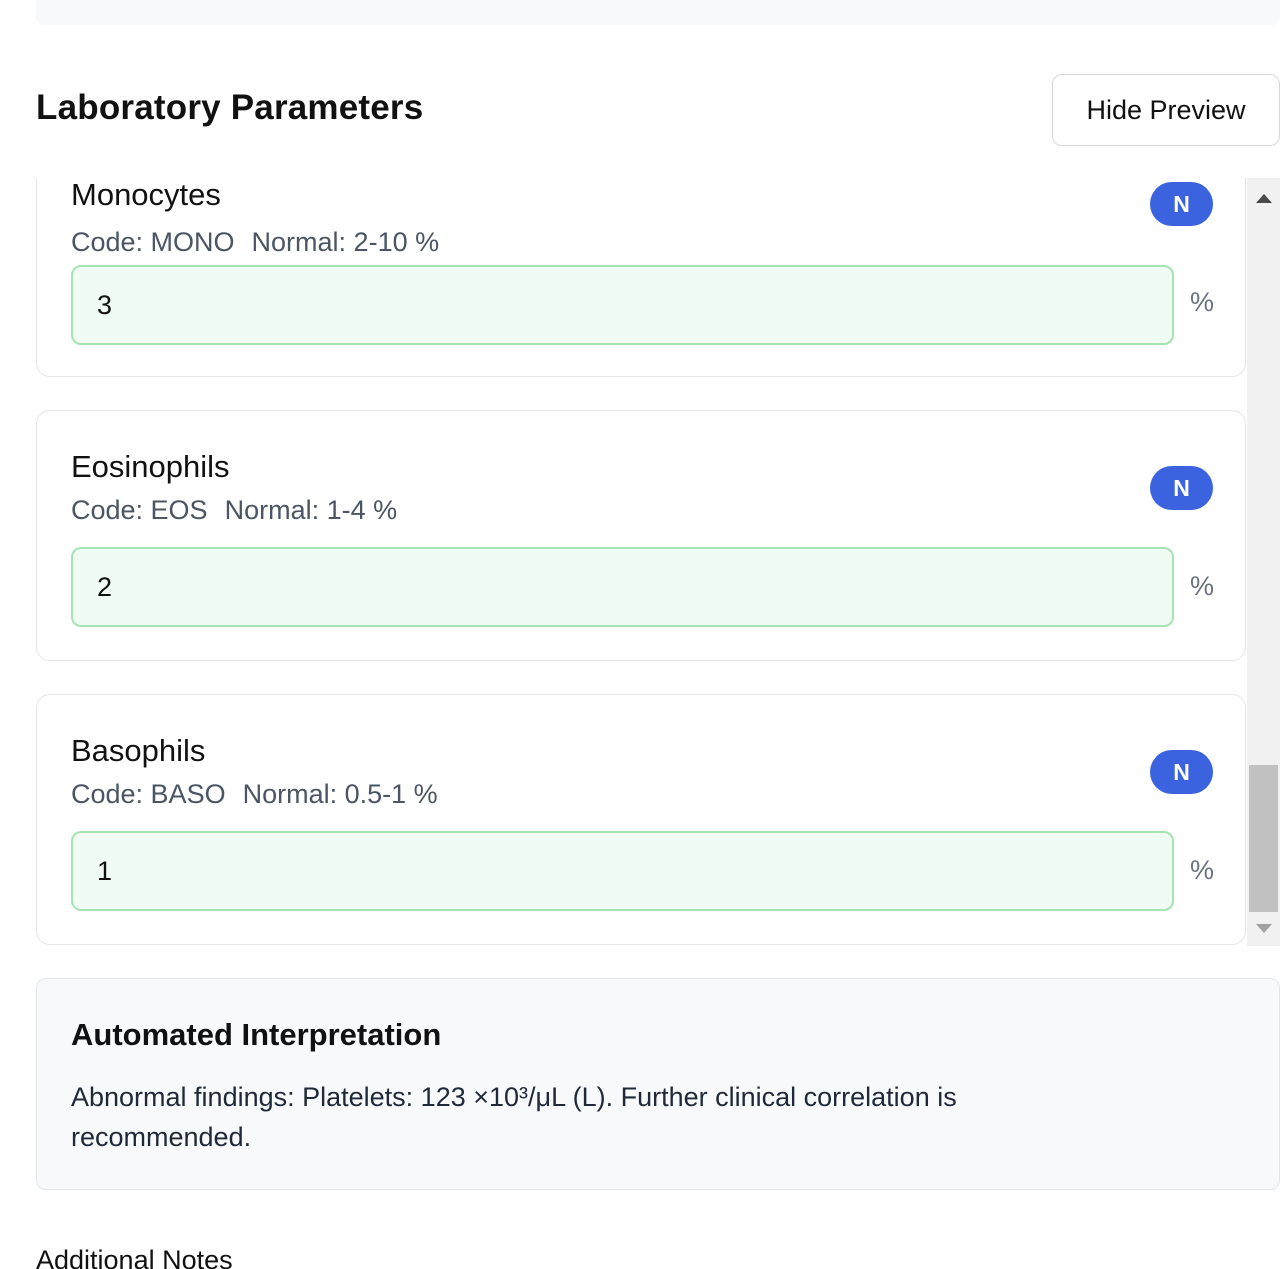 This screenshot has height=1269, width=1284. Describe the element at coordinates (230, 107) in the screenshot. I see `section-title: Laboratory Parameters` at that location.